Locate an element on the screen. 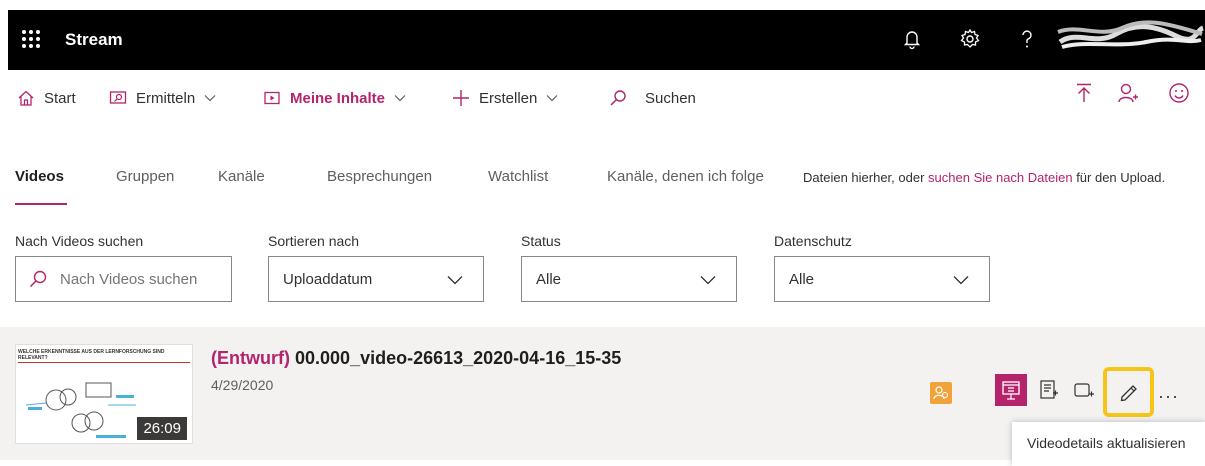 The height and width of the screenshot is (466, 1205). plus-icon is located at coordinates (461, 98).